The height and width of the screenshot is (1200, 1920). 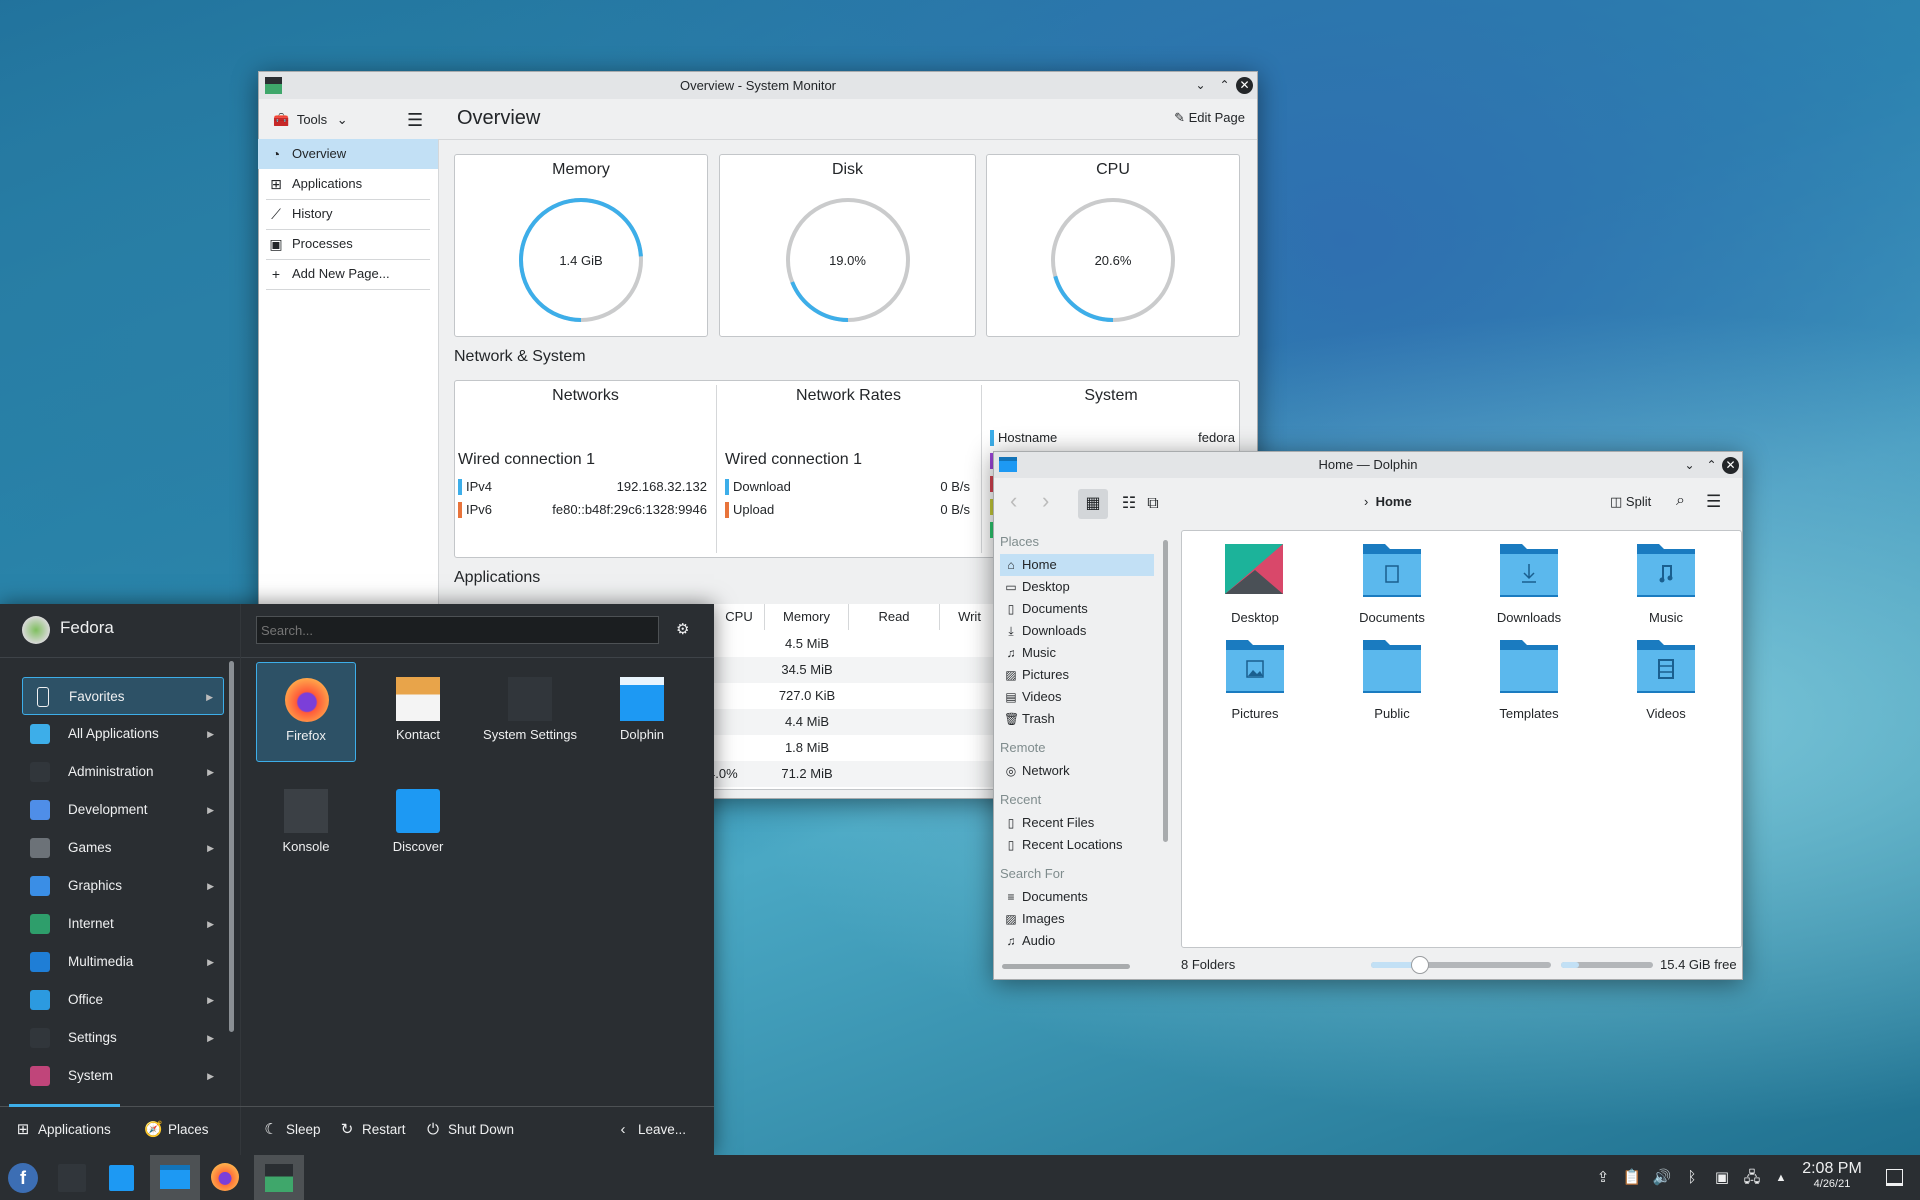 I want to click on show-desktop-button, so click(x=1894, y=1177).